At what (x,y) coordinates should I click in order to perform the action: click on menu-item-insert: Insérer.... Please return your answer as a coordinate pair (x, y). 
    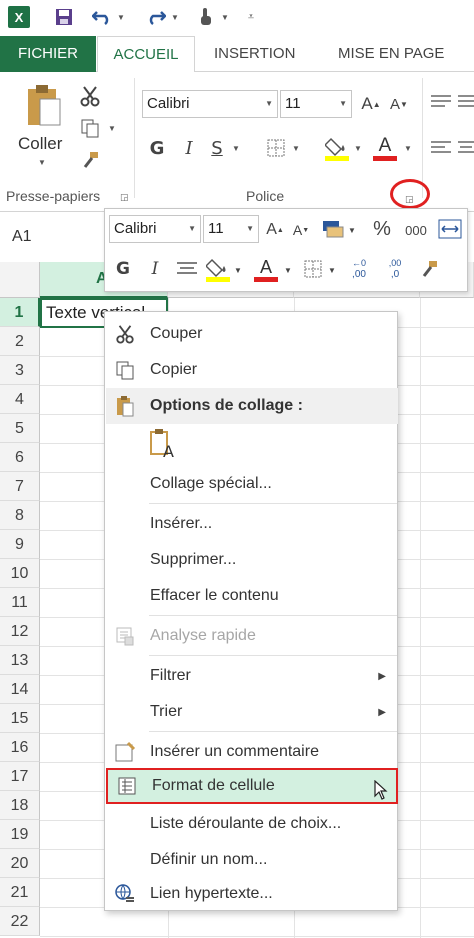
    Looking at the image, I should click on (252, 524).